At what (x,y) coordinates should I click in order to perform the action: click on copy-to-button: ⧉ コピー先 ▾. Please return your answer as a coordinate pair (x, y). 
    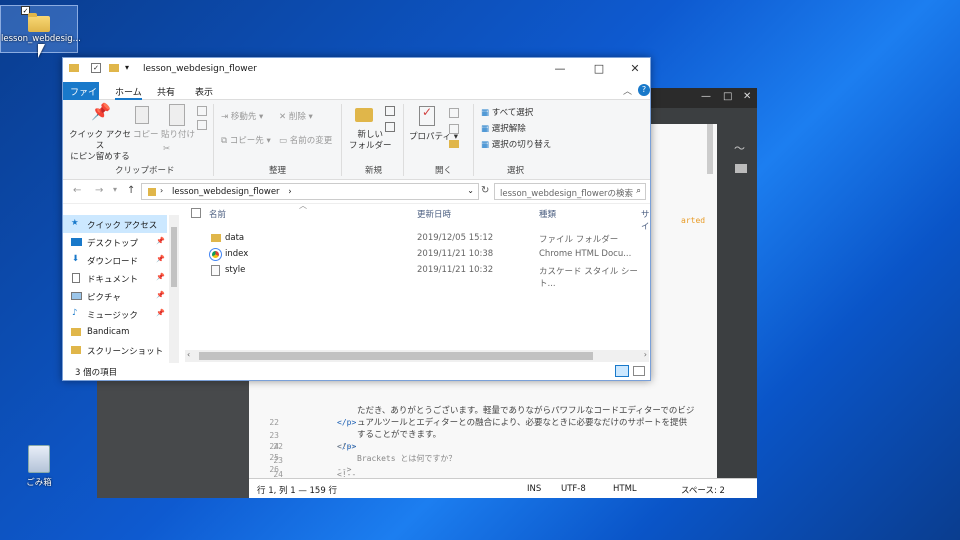
    Looking at the image, I should click on (246, 141).